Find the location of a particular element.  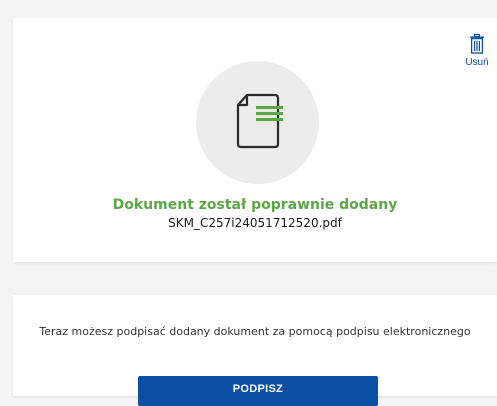

document-icon-circle is located at coordinates (257, 122).